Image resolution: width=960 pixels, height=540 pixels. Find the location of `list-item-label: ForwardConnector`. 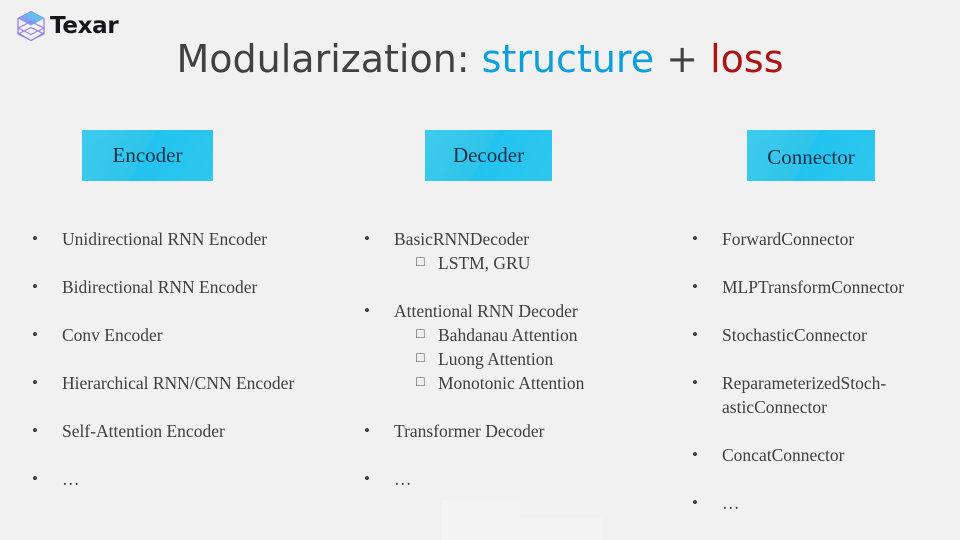

list-item-label: ForwardConnector is located at coordinates (788, 239).